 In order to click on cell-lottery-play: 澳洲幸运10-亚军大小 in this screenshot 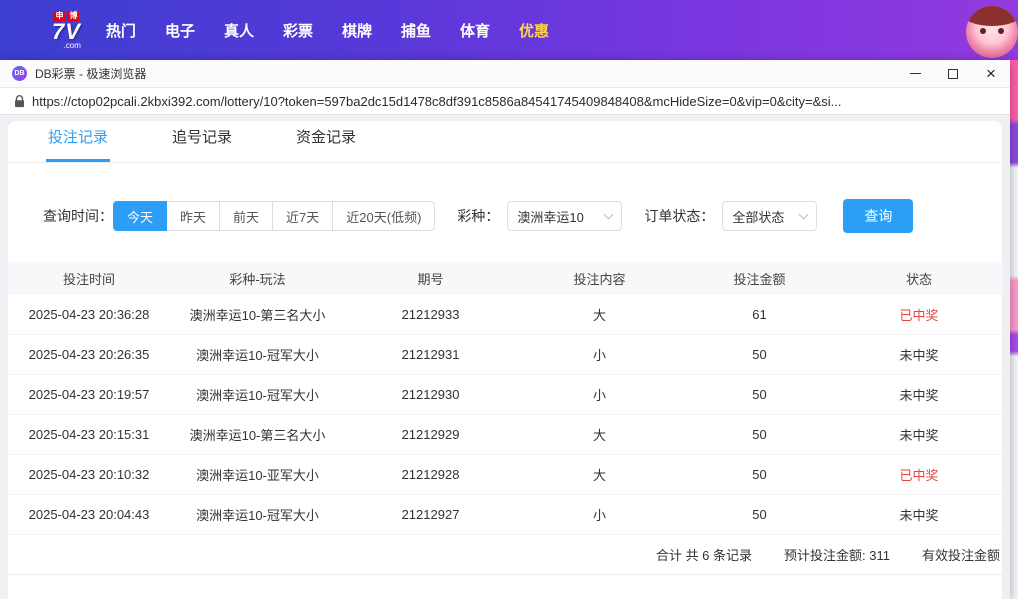, I will do `click(257, 475)`.